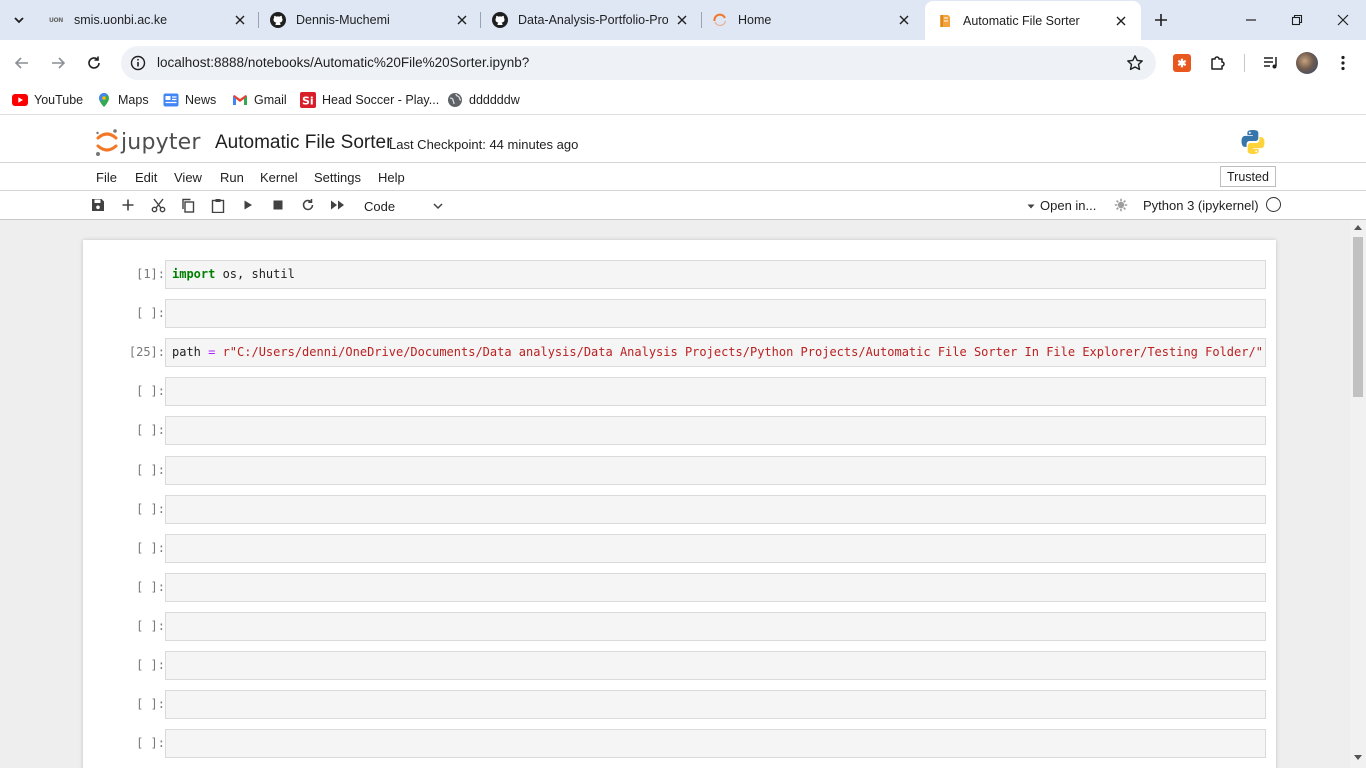 This screenshot has height=768, width=1366. Describe the element at coordinates (218, 205) in the screenshot. I see `paste-icon` at that location.